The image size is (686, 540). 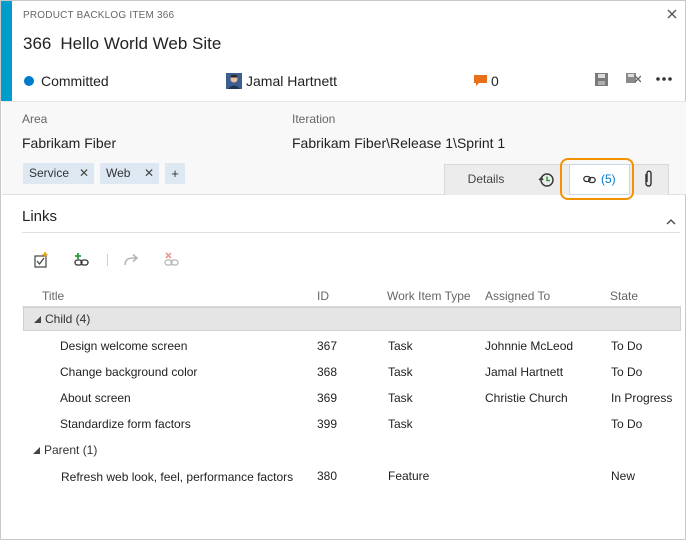 I want to click on link-title: Design welcome screen, so click(x=123, y=346).